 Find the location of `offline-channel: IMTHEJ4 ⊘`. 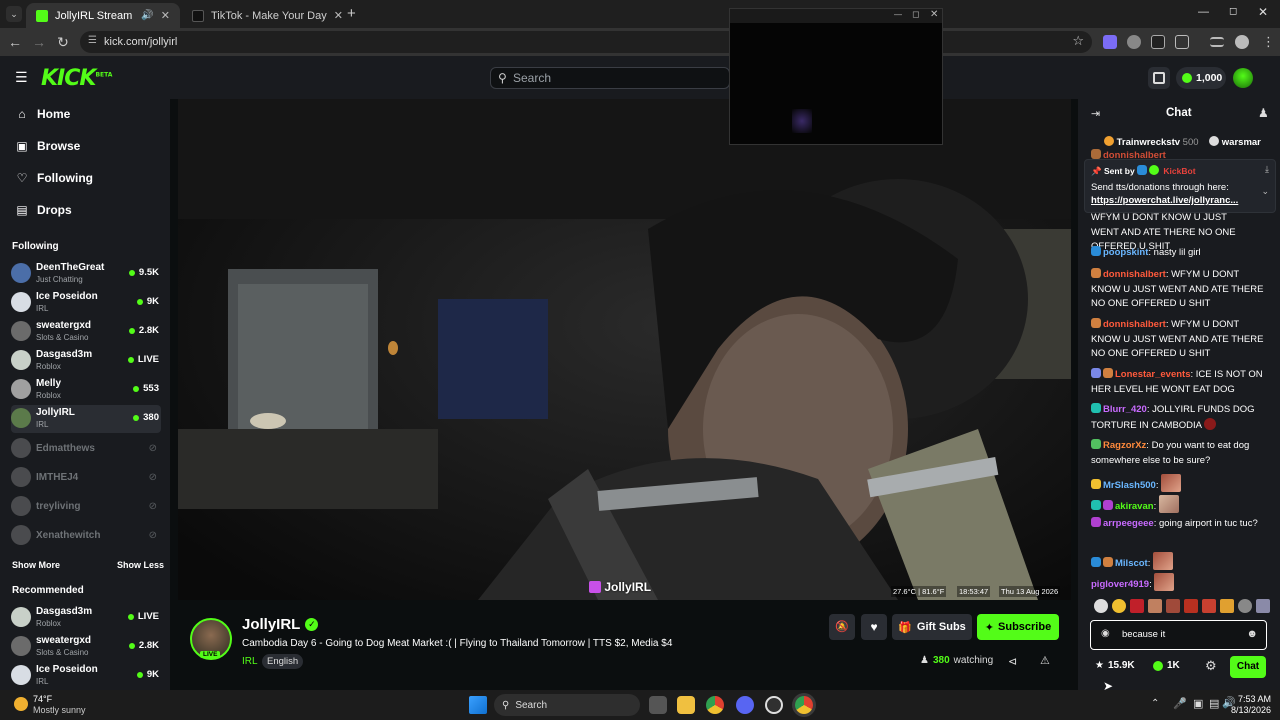

offline-channel: IMTHEJ4 ⊘ is located at coordinates (86, 478).